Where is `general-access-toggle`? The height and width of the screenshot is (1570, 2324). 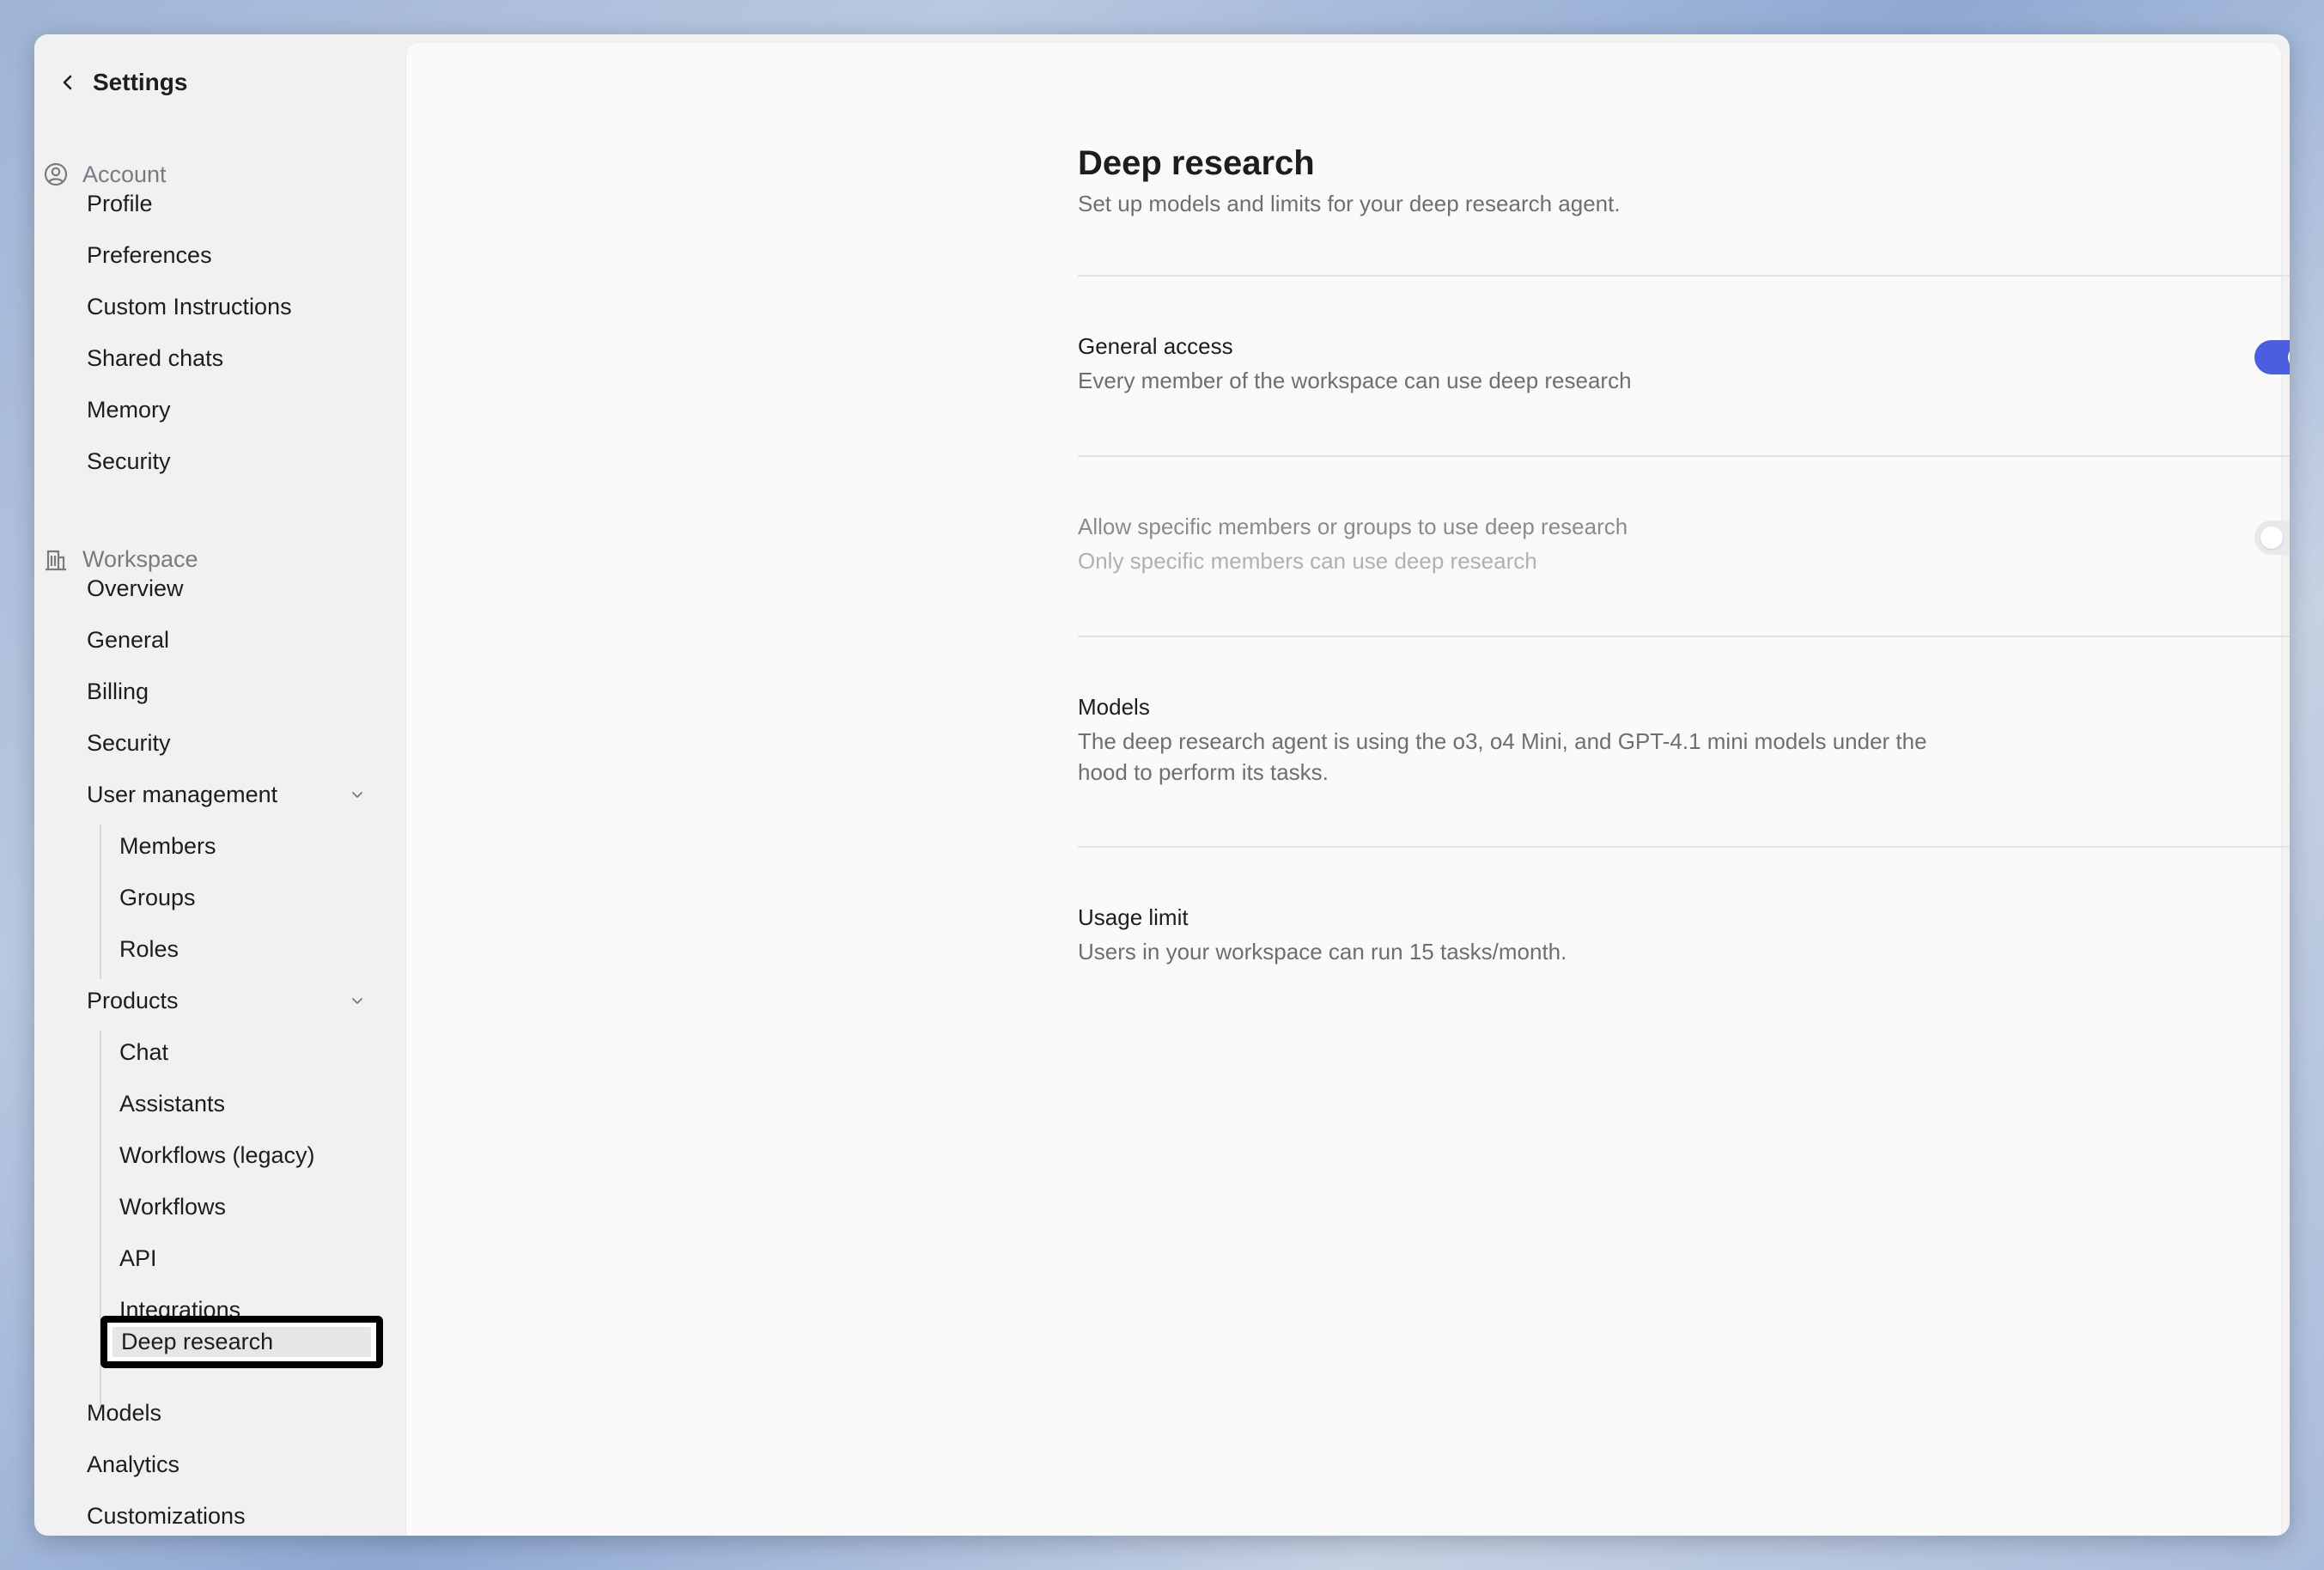
general-access-toggle is located at coordinates (2272, 357).